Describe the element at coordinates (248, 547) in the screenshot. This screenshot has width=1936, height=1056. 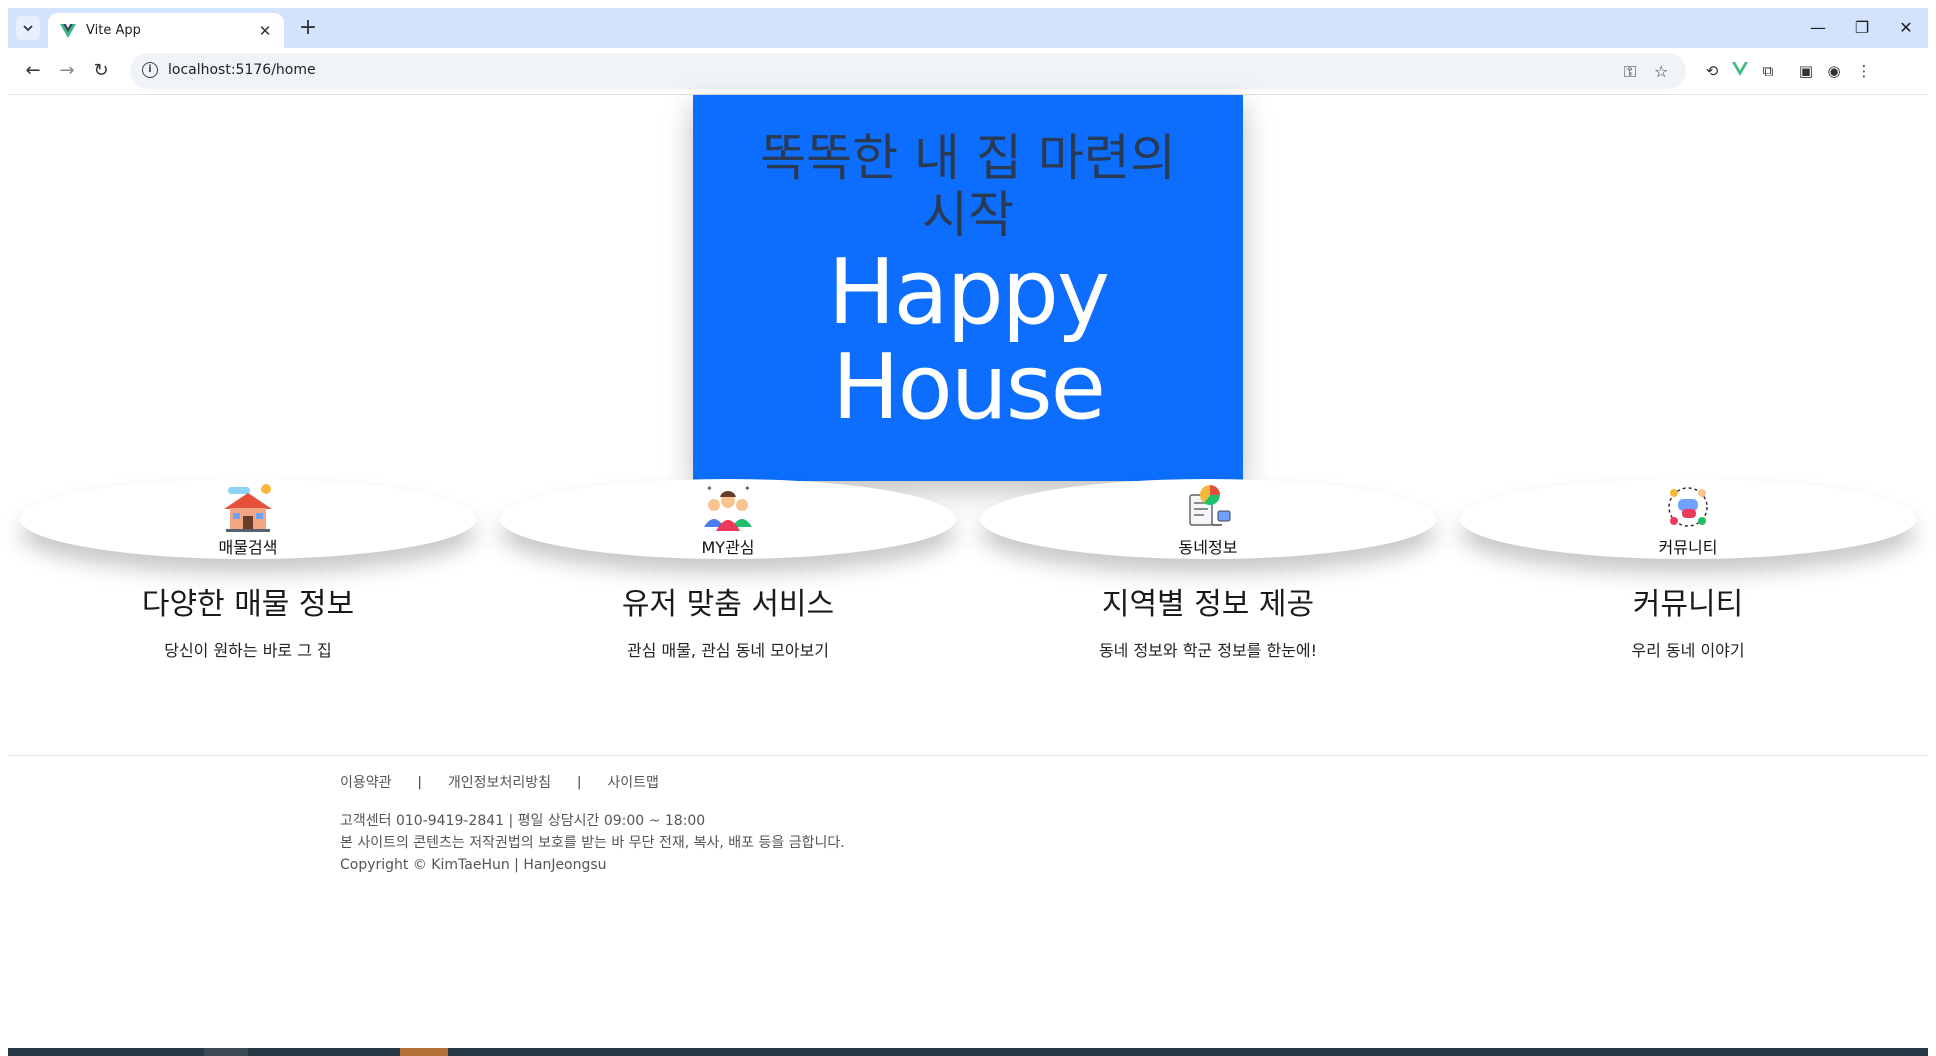
I see `feature-label: 매물검색` at that location.